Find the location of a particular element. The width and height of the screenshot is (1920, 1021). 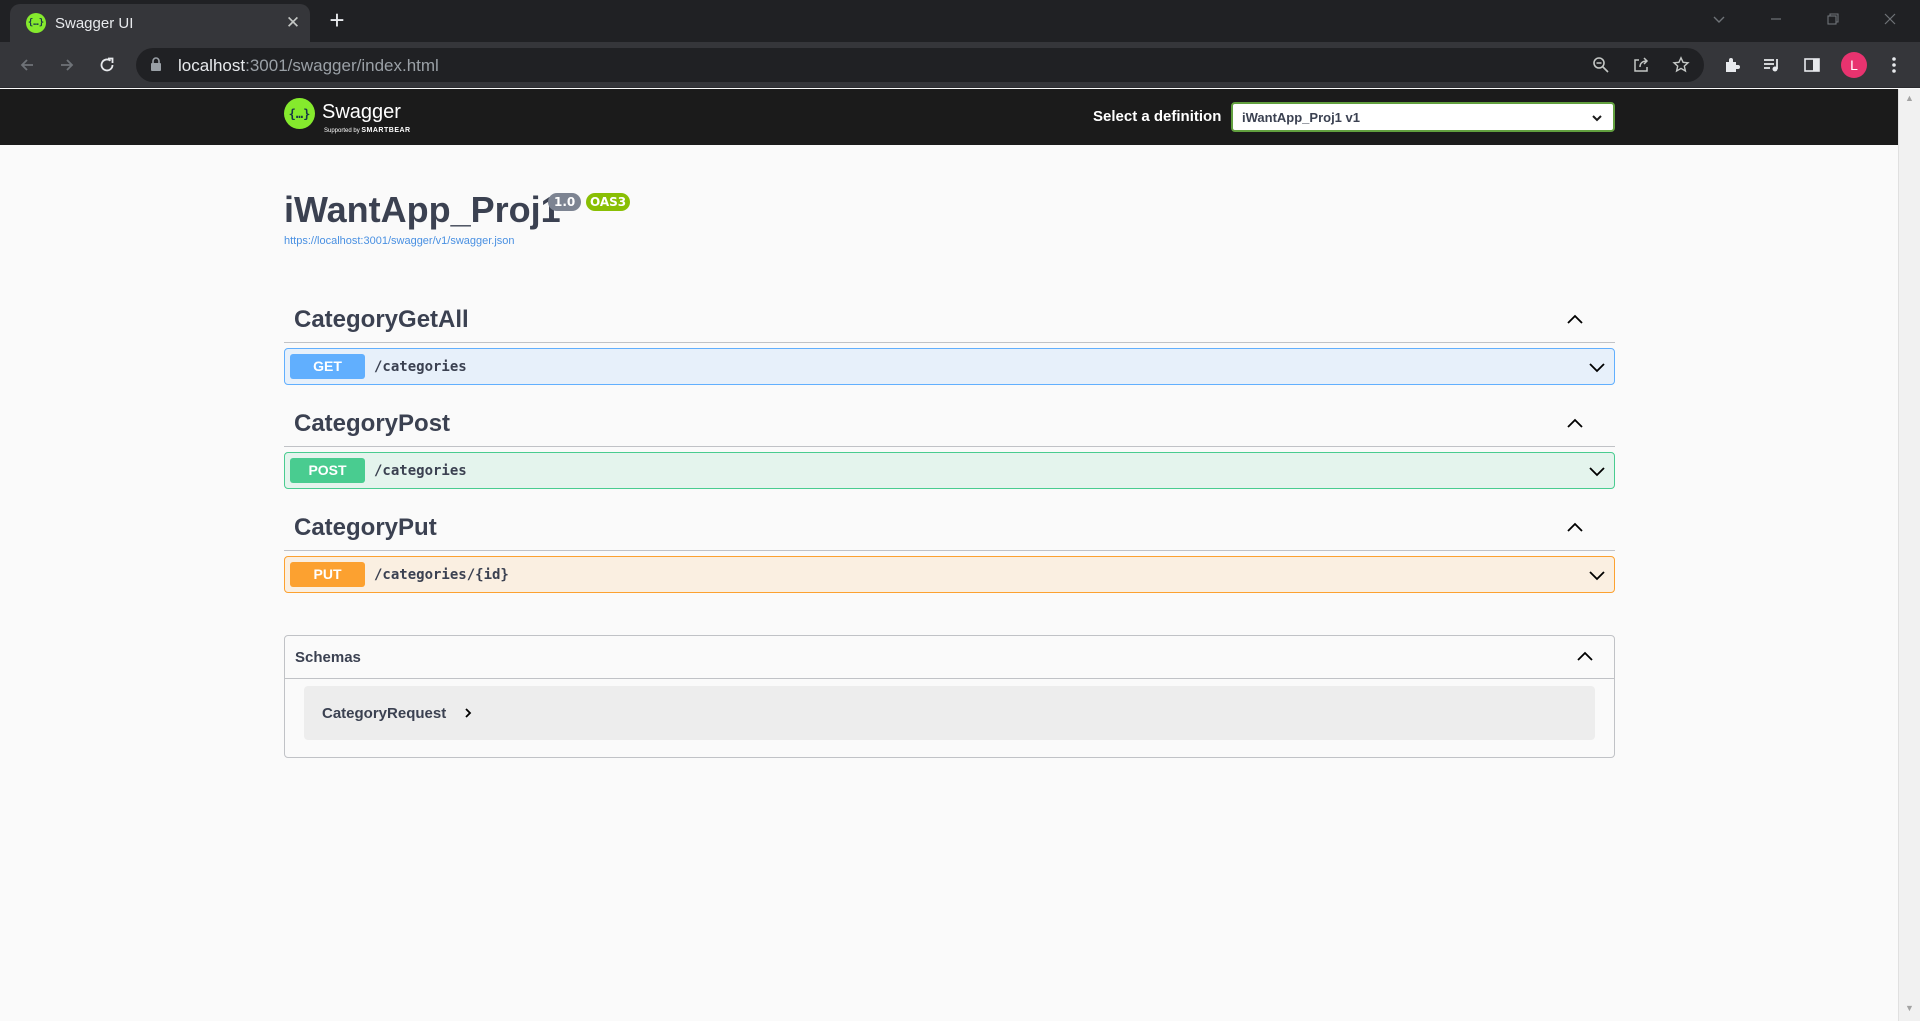

swagger-logo: {…} Swagger Supported by SMARTBEAR is located at coordinates (359, 118).